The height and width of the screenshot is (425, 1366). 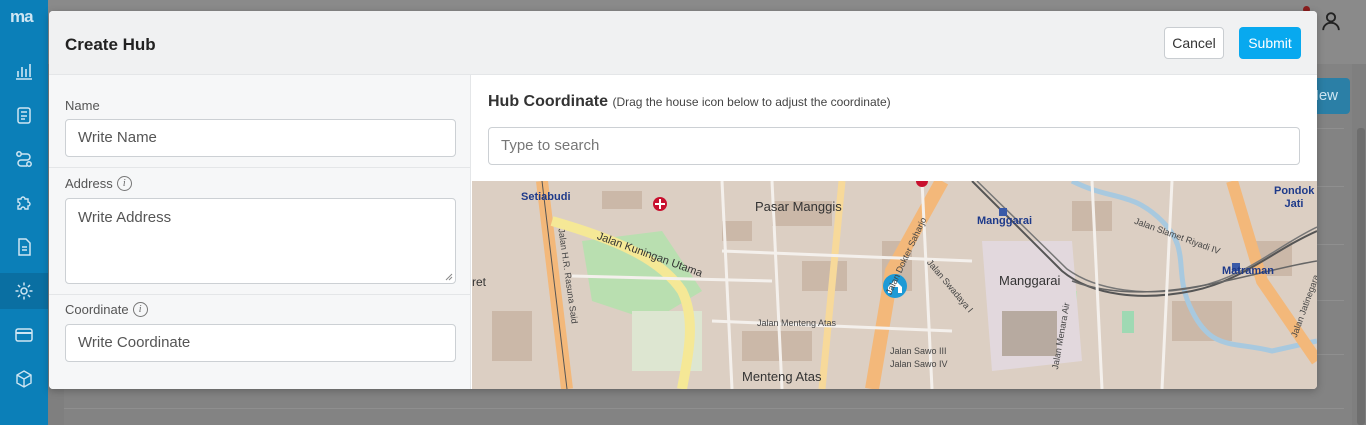 I want to click on hub-coordinate-heading: Hub Coordinate, so click(x=548, y=101).